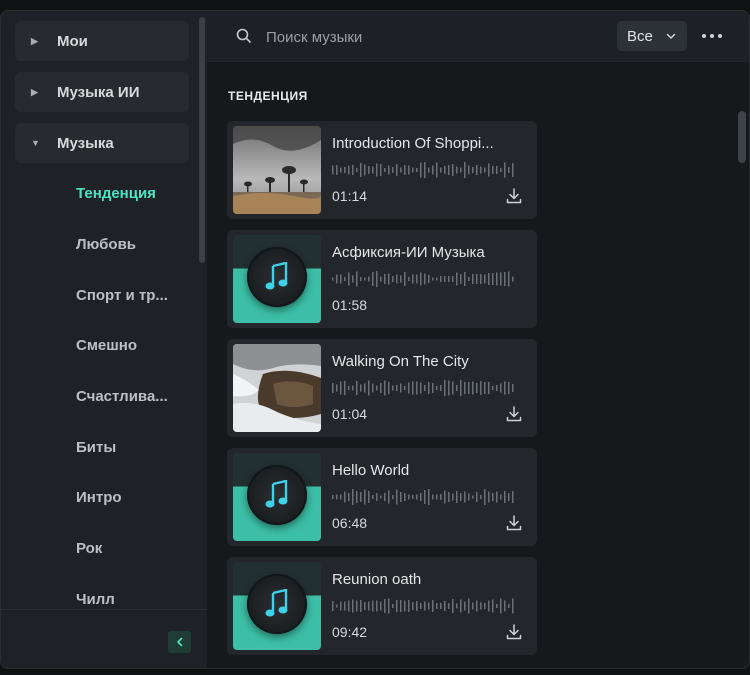 Image resolution: width=750 pixels, height=675 pixels. I want to click on sidebar-scrollbar, so click(202, 140).